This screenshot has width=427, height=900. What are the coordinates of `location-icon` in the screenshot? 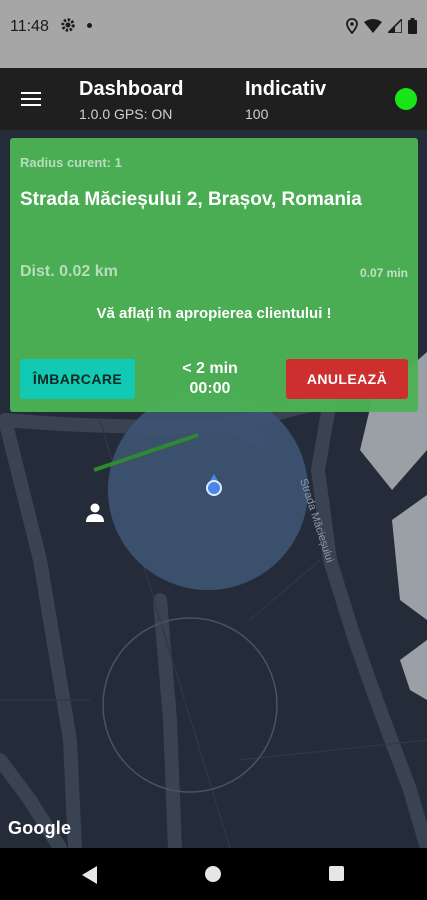 It's located at (352, 26).